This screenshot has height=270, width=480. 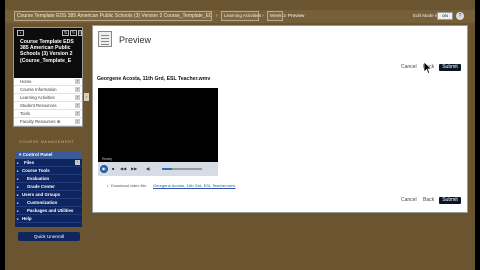 What do you see at coordinates (129, 185) in the screenshot?
I see `download-label: Download video file:` at bounding box center [129, 185].